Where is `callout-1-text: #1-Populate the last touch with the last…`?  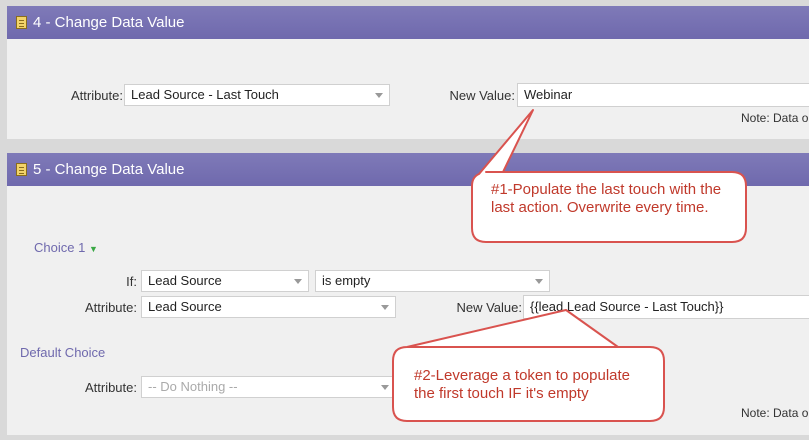
callout-1-text: #1-Populate the last touch with the last… is located at coordinates (606, 198).